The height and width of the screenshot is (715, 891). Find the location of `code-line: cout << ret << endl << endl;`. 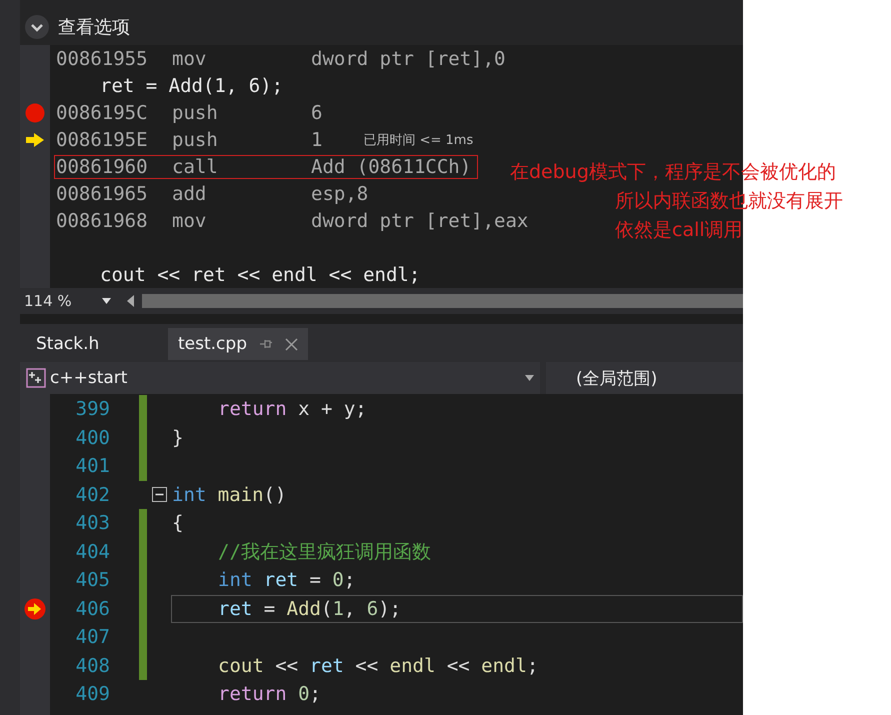

code-line: cout << ret << endl << endl; is located at coordinates (379, 665).